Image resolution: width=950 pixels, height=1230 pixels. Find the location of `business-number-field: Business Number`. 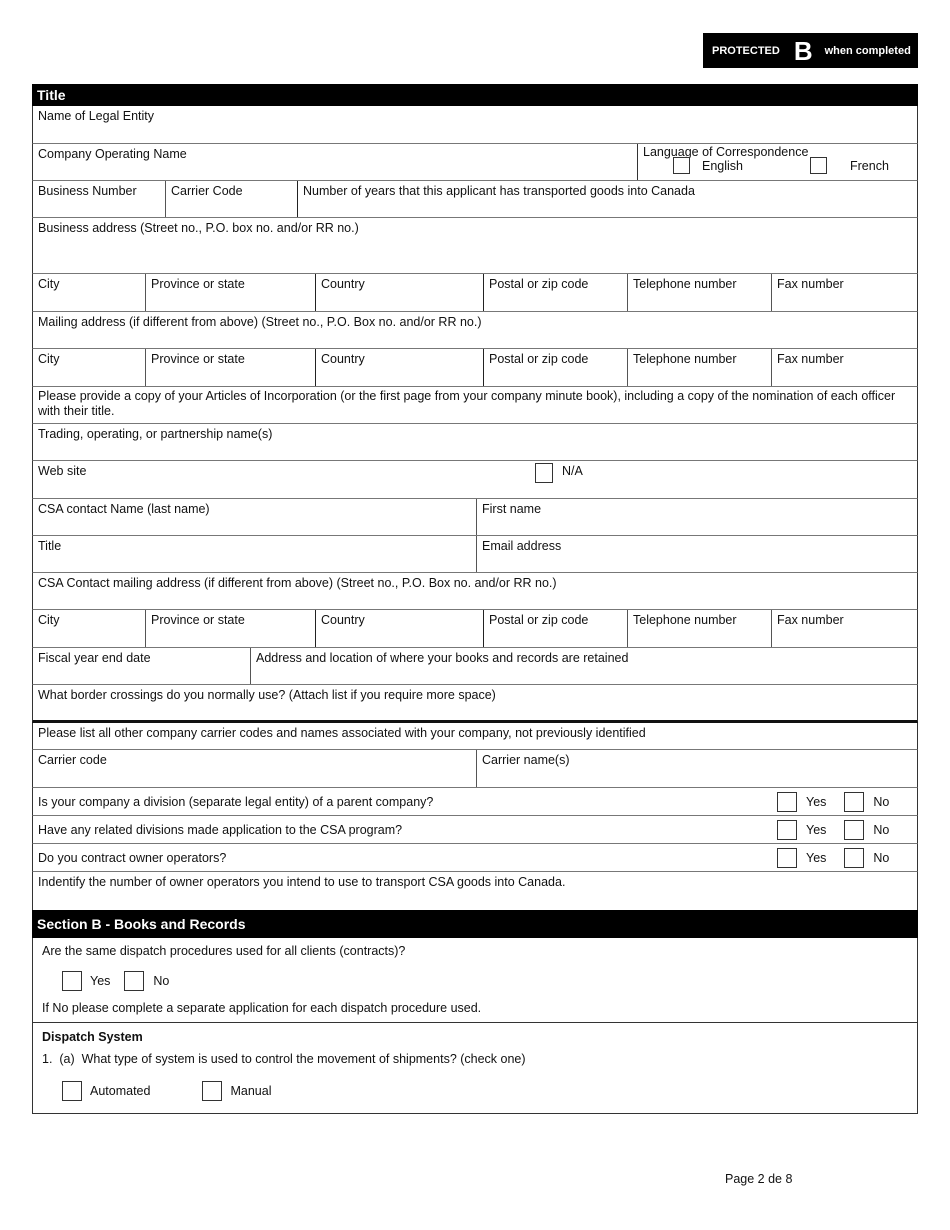

business-number-field: Business Number is located at coordinates (99, 199).